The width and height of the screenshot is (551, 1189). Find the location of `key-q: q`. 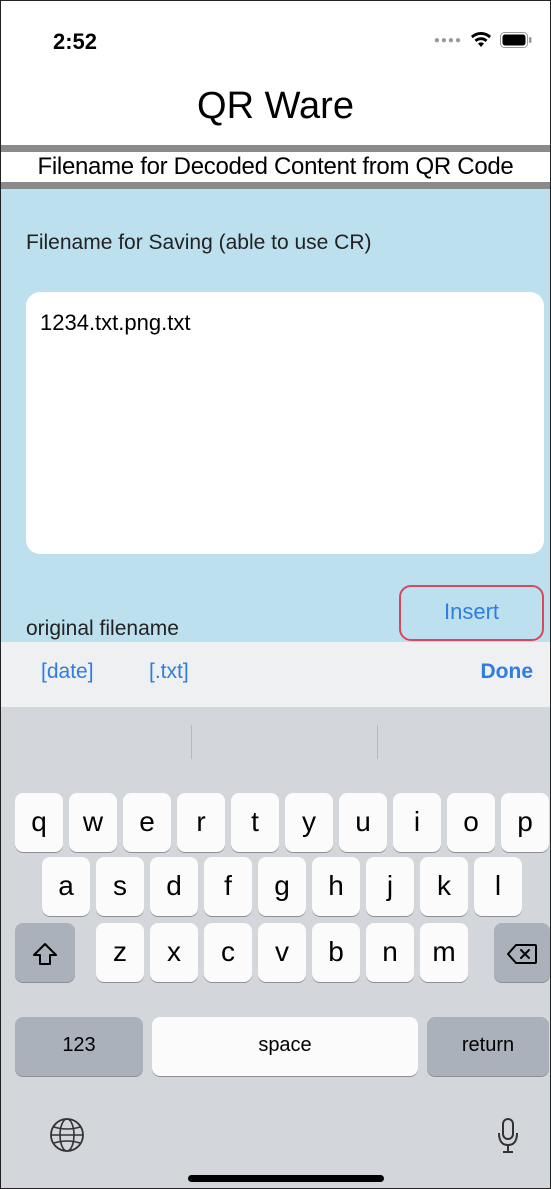

key-q: q is located at coordinates (39, 822).